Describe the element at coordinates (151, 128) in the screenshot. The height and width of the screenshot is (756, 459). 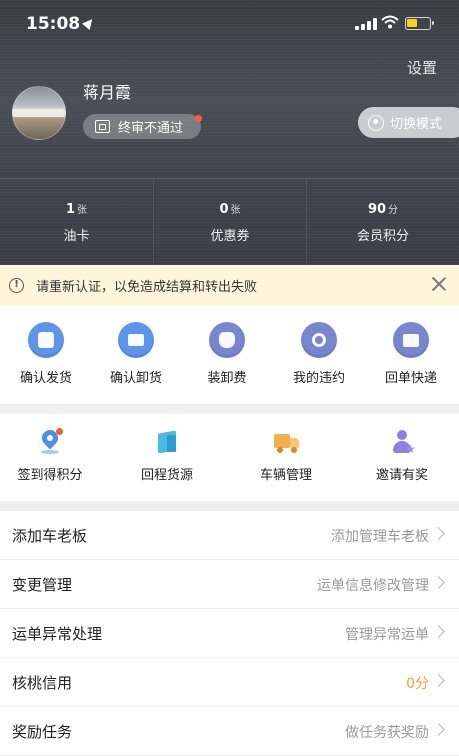
I see `verify-status-label: 终审不通过` at that location.